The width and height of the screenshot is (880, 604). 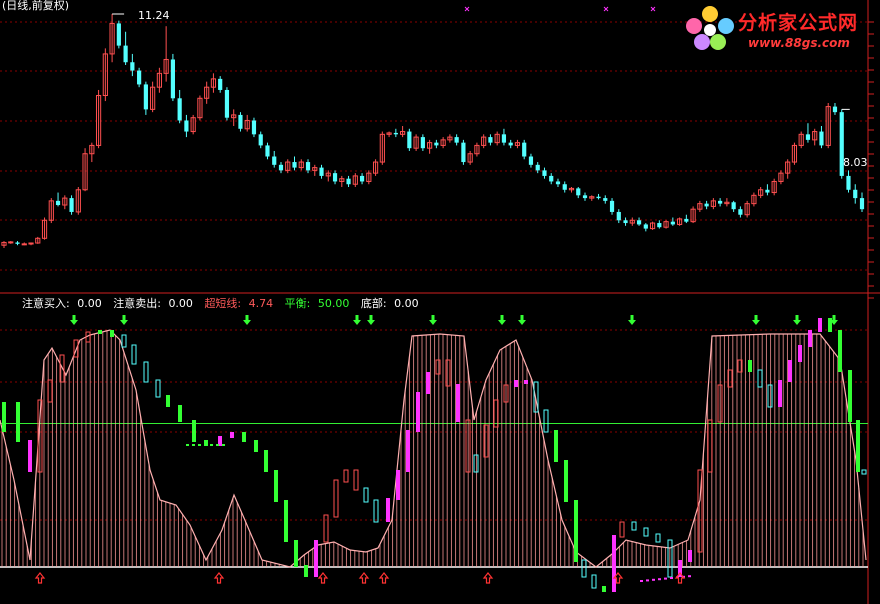 What do you see at coordinates (710, 28) in the screenshot?
I see `flower-logo-icon` at bounding box center [710, 28].